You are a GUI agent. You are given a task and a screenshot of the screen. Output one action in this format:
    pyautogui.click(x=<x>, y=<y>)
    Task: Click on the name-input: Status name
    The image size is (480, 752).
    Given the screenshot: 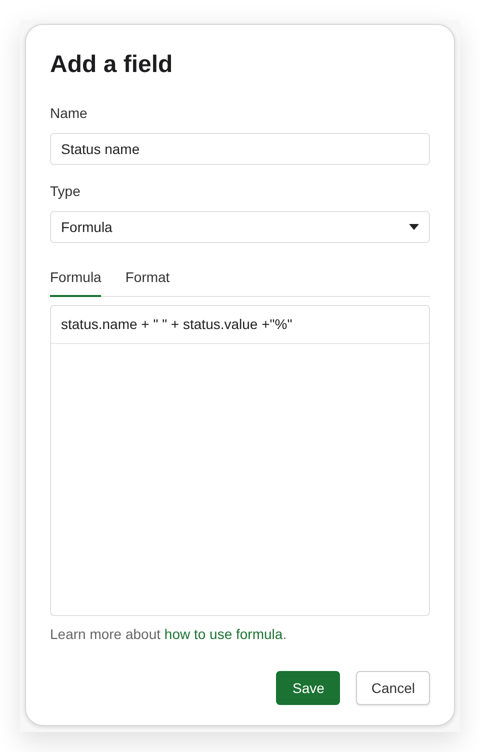 What is the action you would take?
    pyautogui.click(x=240, y=149)
    